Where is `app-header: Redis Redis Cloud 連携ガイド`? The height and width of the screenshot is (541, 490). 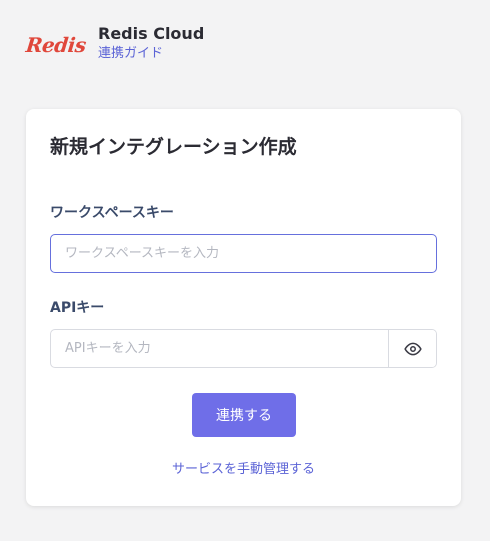 app-header: Redis Redis Cloud 連携ガイド is located at coordinates (114, 44).